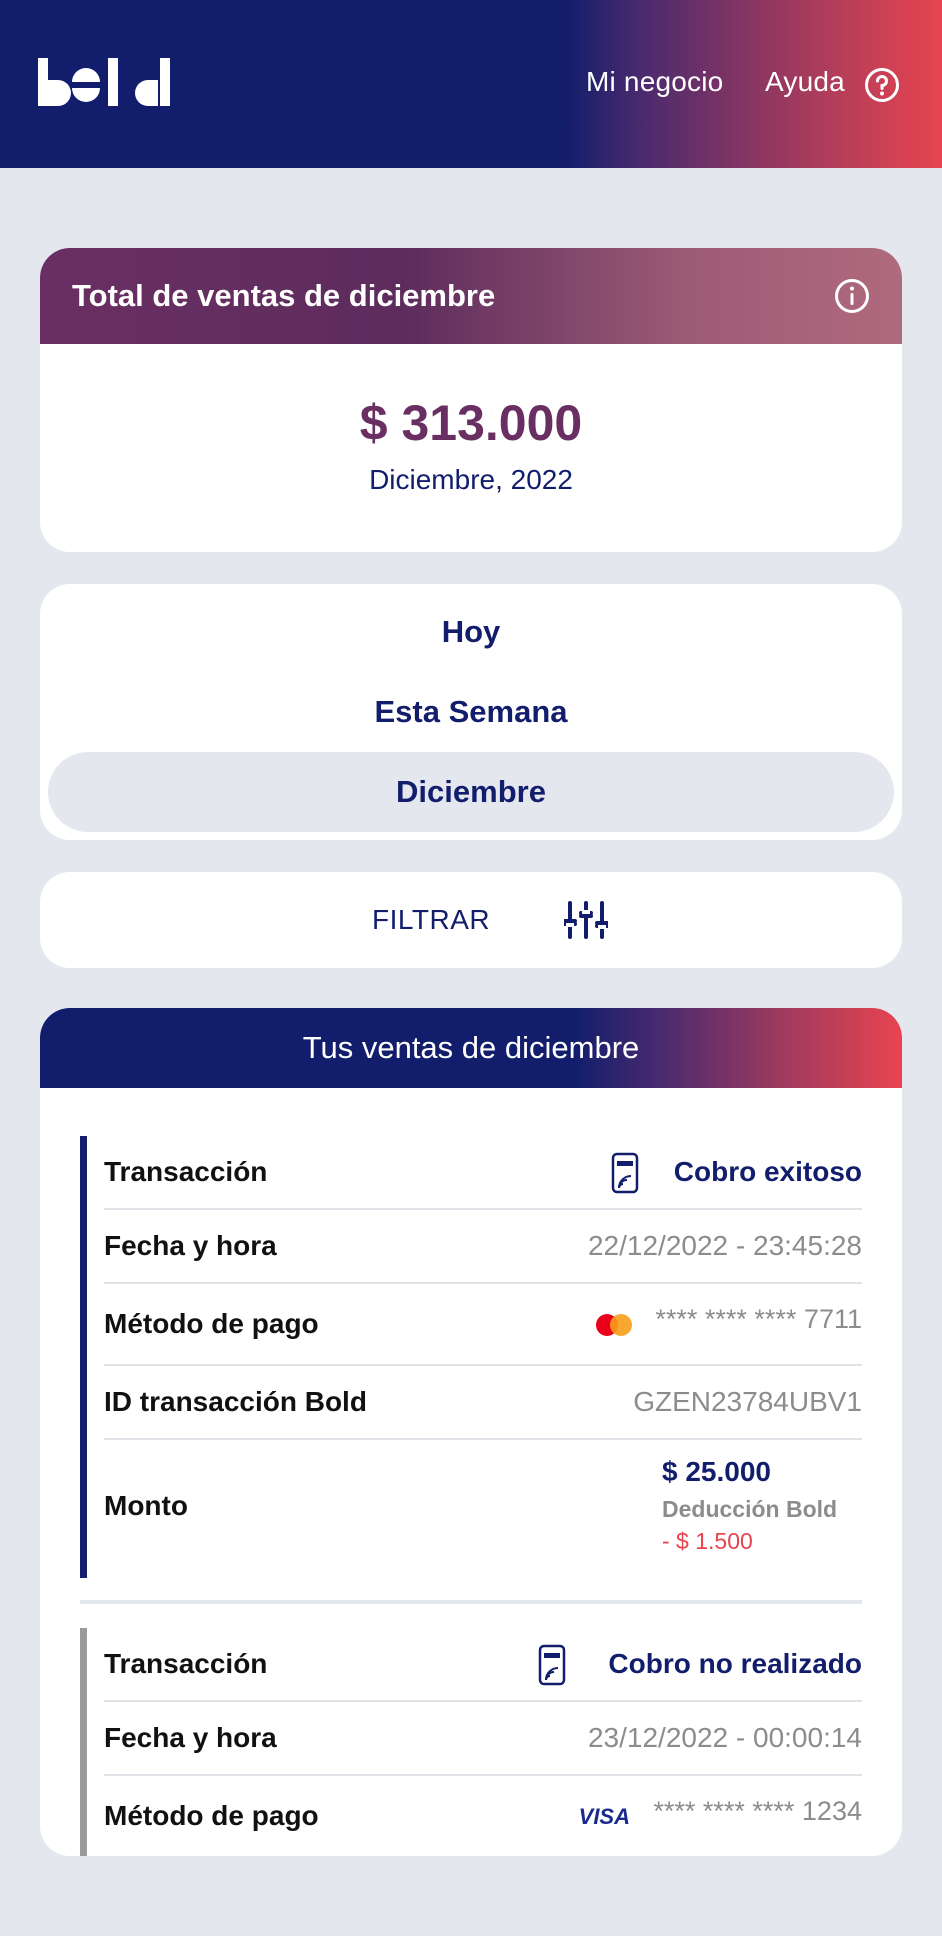 The image size is (942, 1936). Describe the element at coordinates (767, 1171) in the screenshot. I see `transaction-status: Cobro exitoso` at that location.